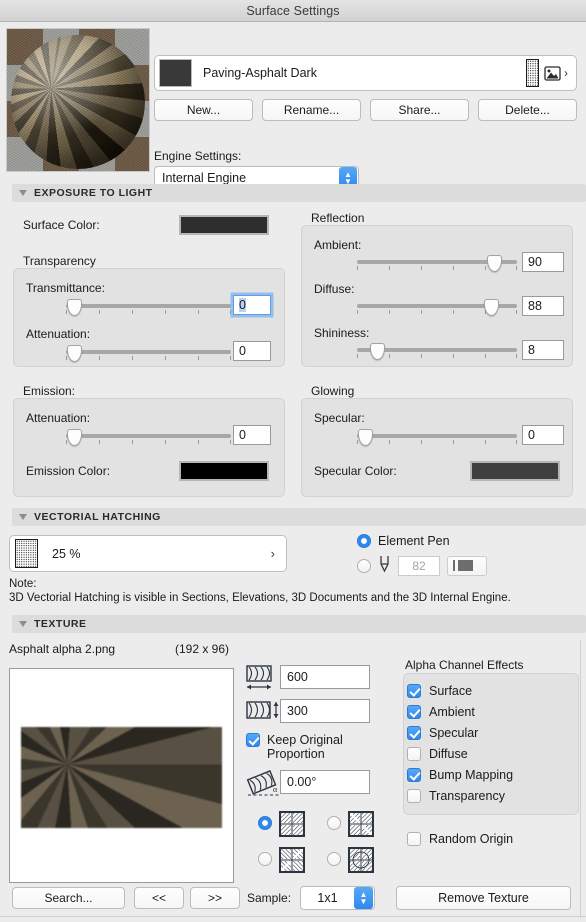 The image size is (586, 922). Describe the element at coordinates (543, 262) in the screenshot. I see `ambient-input: 90` at that location.